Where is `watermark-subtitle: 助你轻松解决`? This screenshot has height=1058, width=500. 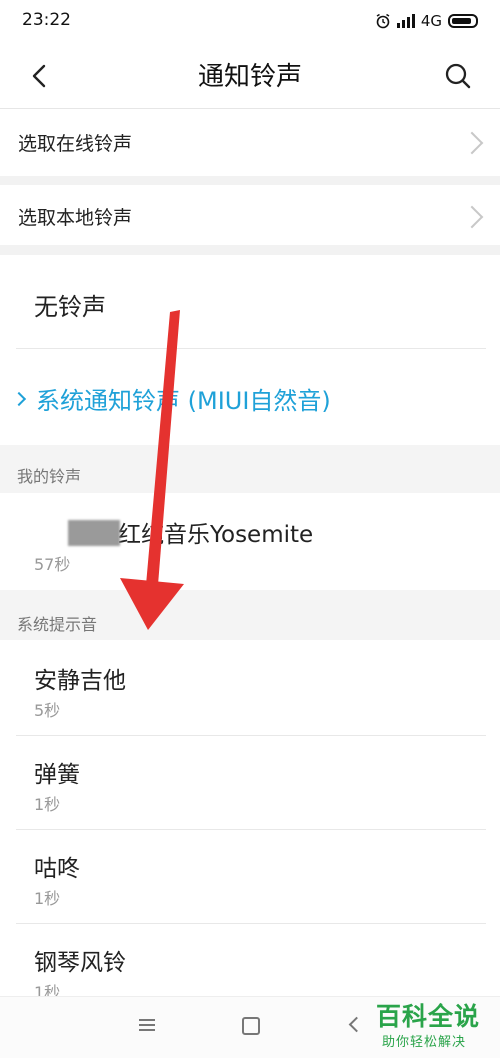 watermark-subtitle: 助你轻松解决 is located at coordinates (424, 1042).